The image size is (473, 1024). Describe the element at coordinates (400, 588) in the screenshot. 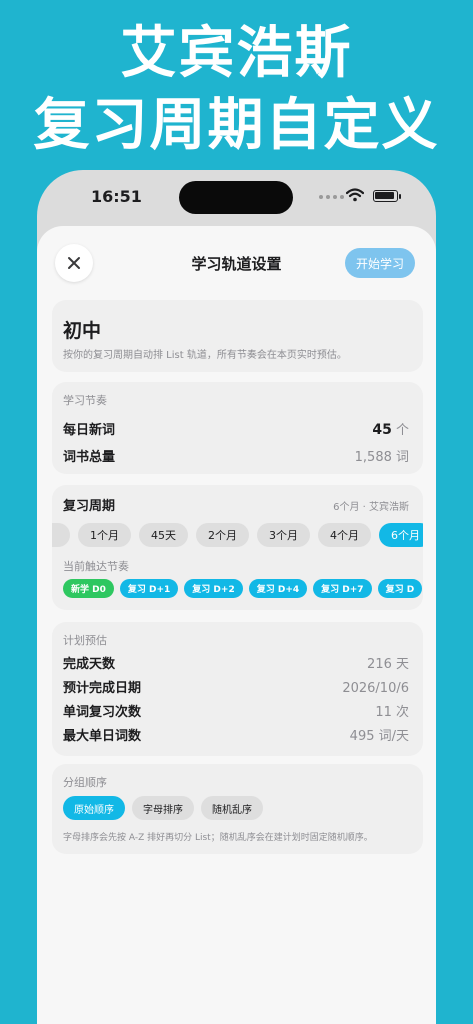

I see `touch-tag: 复习 D` at that location.